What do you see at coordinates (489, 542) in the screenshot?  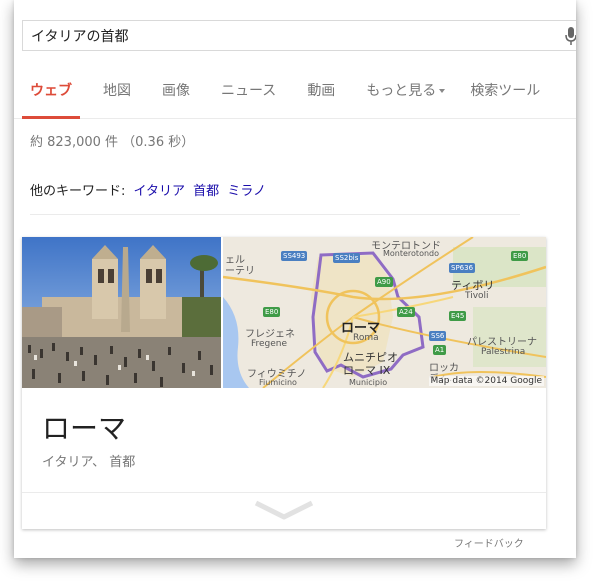 I see `feedback-link: フィードバック` at bounding box center [489, 542].